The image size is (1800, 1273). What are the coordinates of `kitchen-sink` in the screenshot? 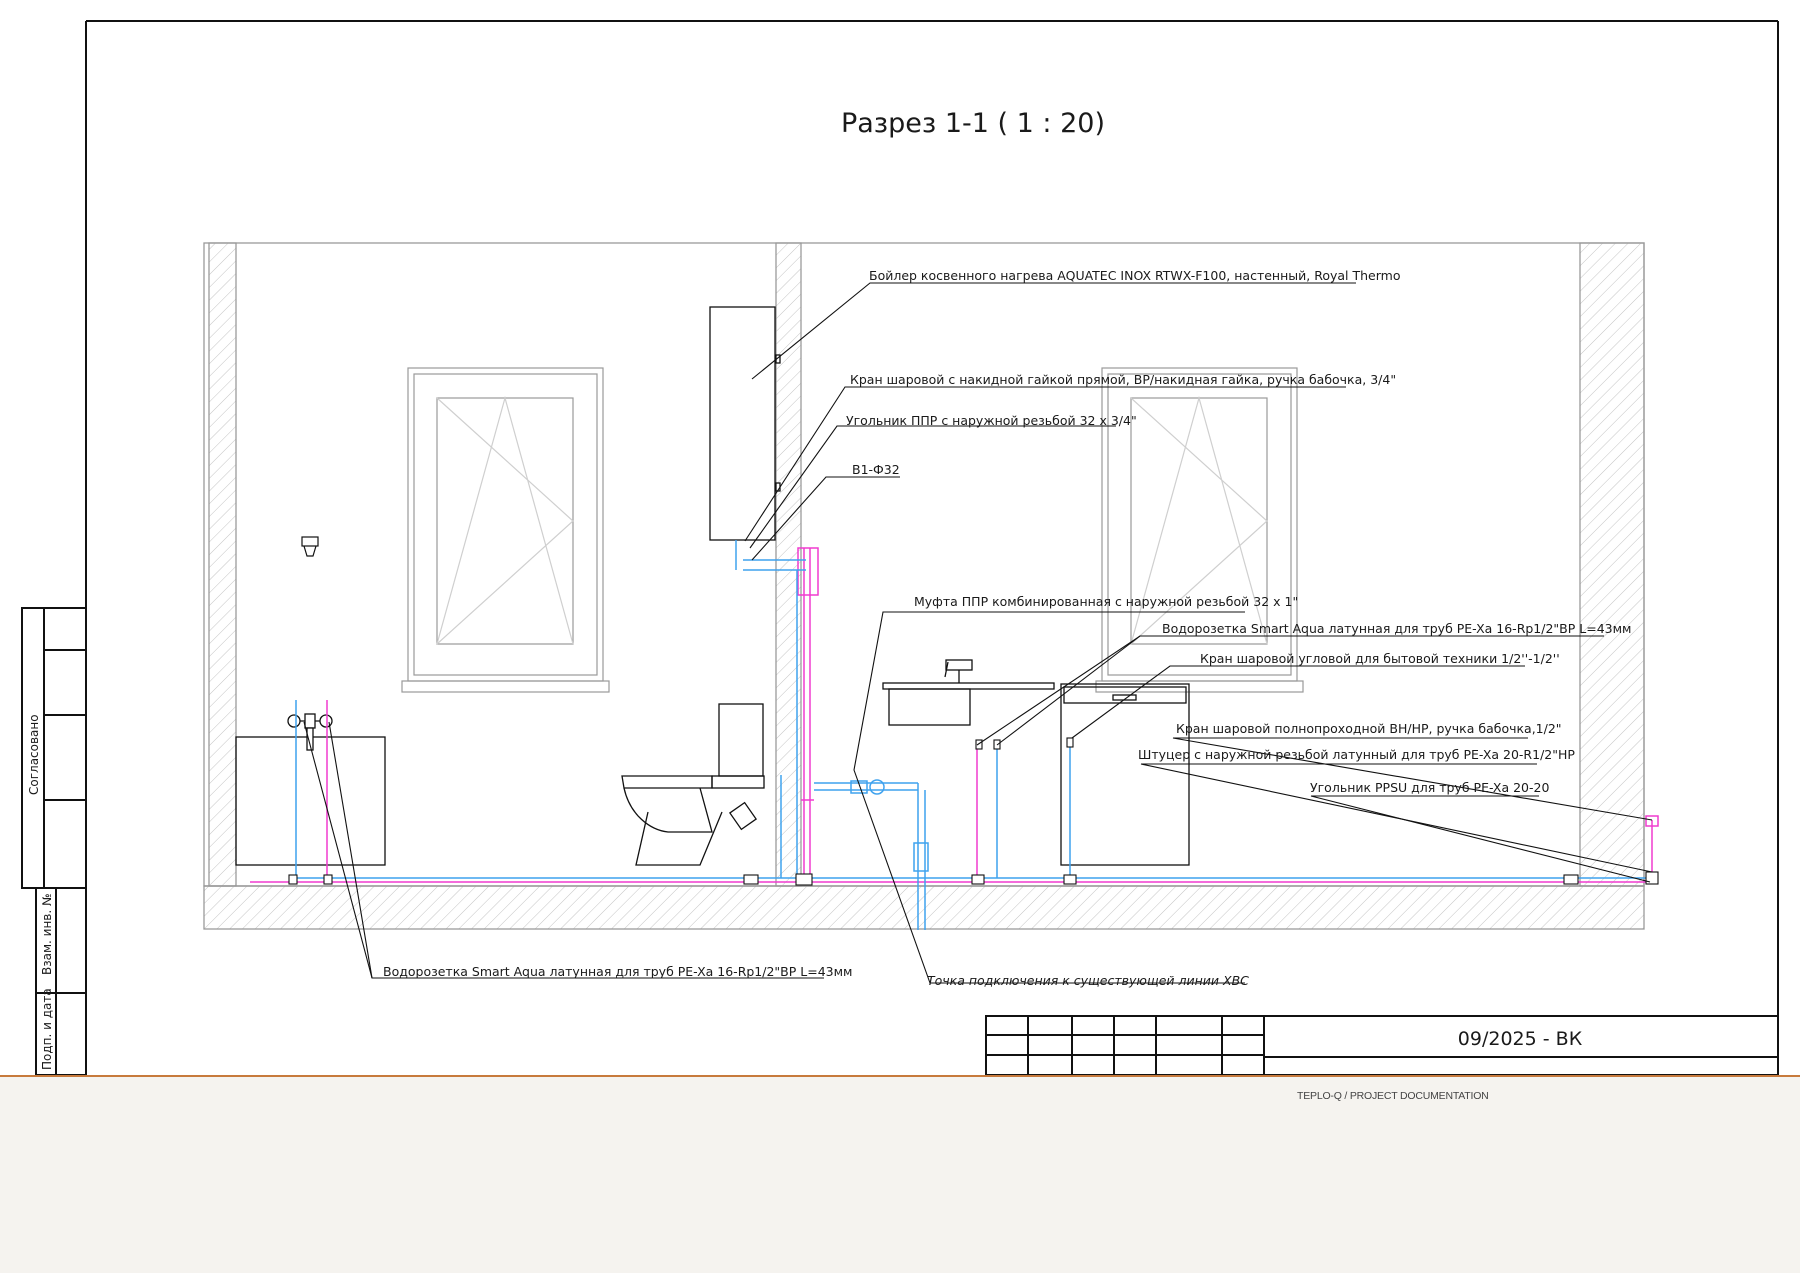 It's located at (968, 692).